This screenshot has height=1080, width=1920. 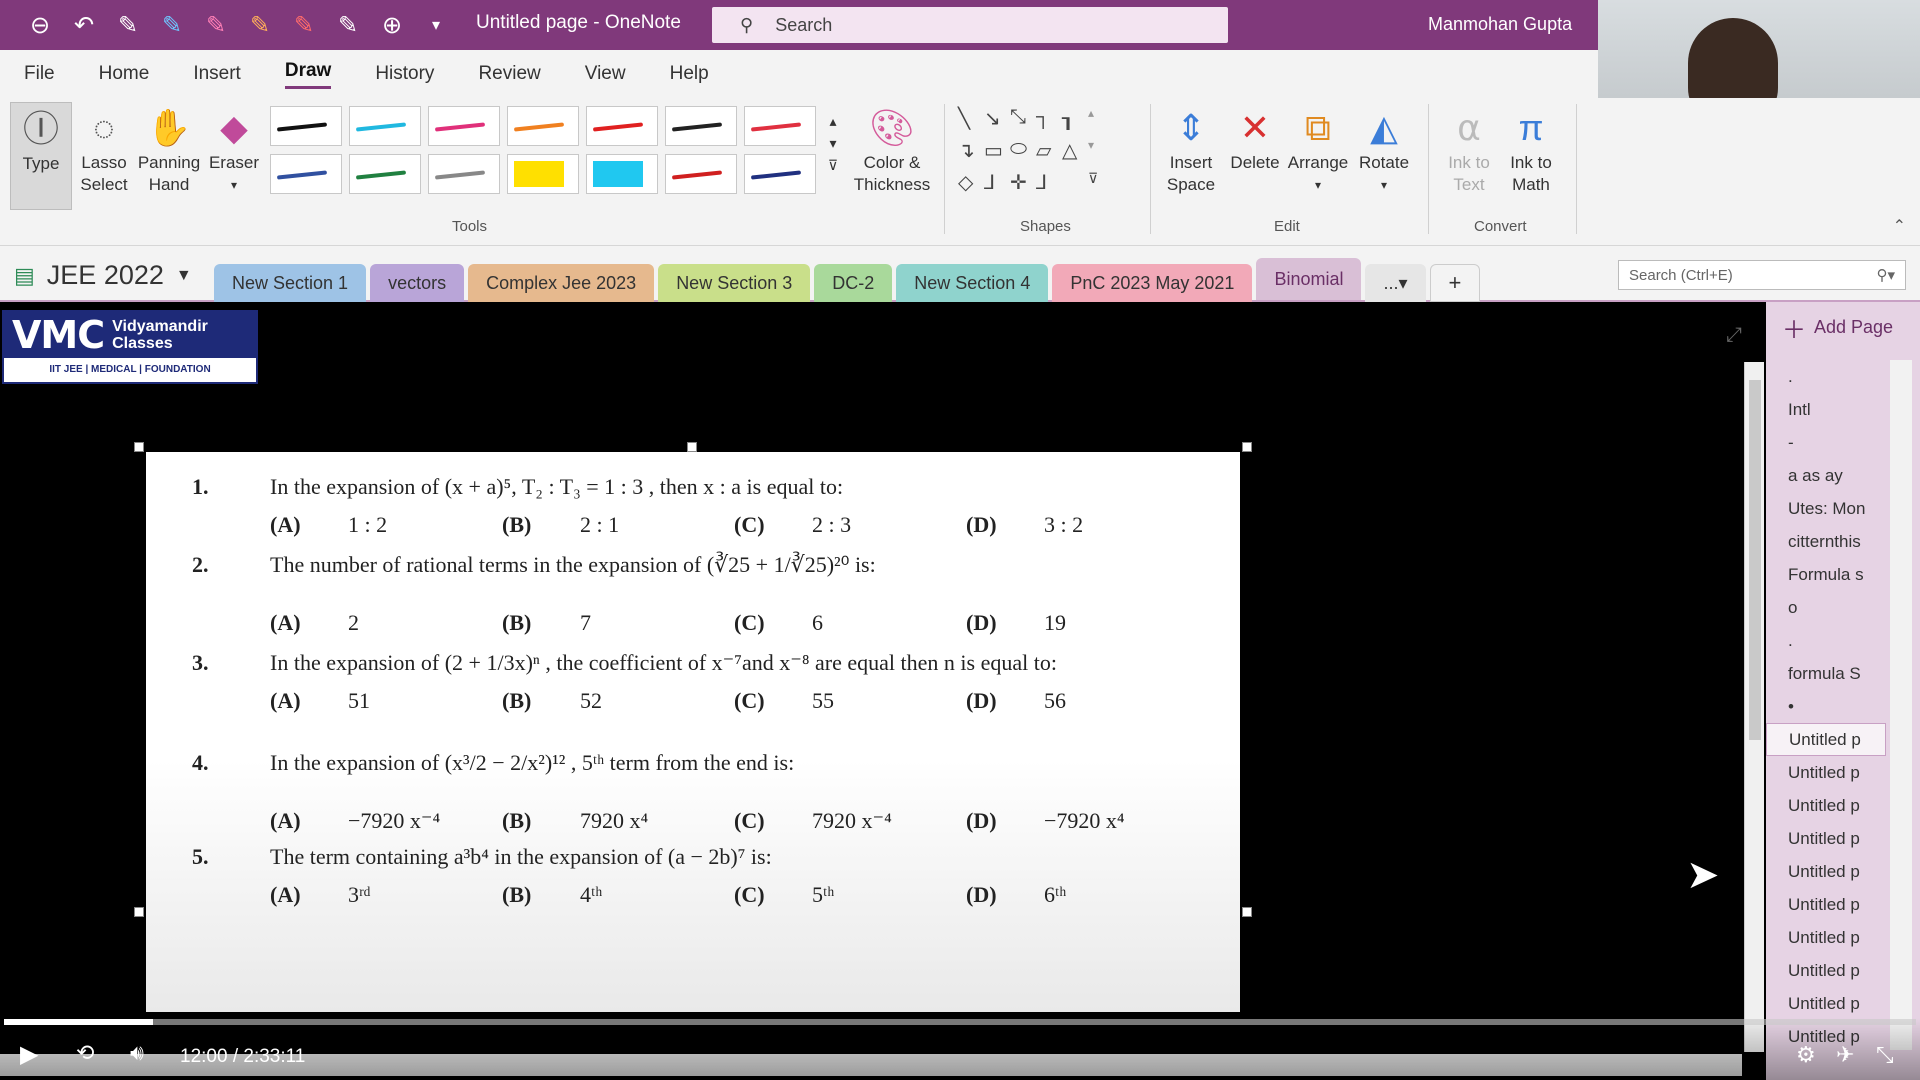 What do you see at coordinates (290, 283) in the screenshot?
I see `section-tab: New Section 1` at bounding box center [290, 283].